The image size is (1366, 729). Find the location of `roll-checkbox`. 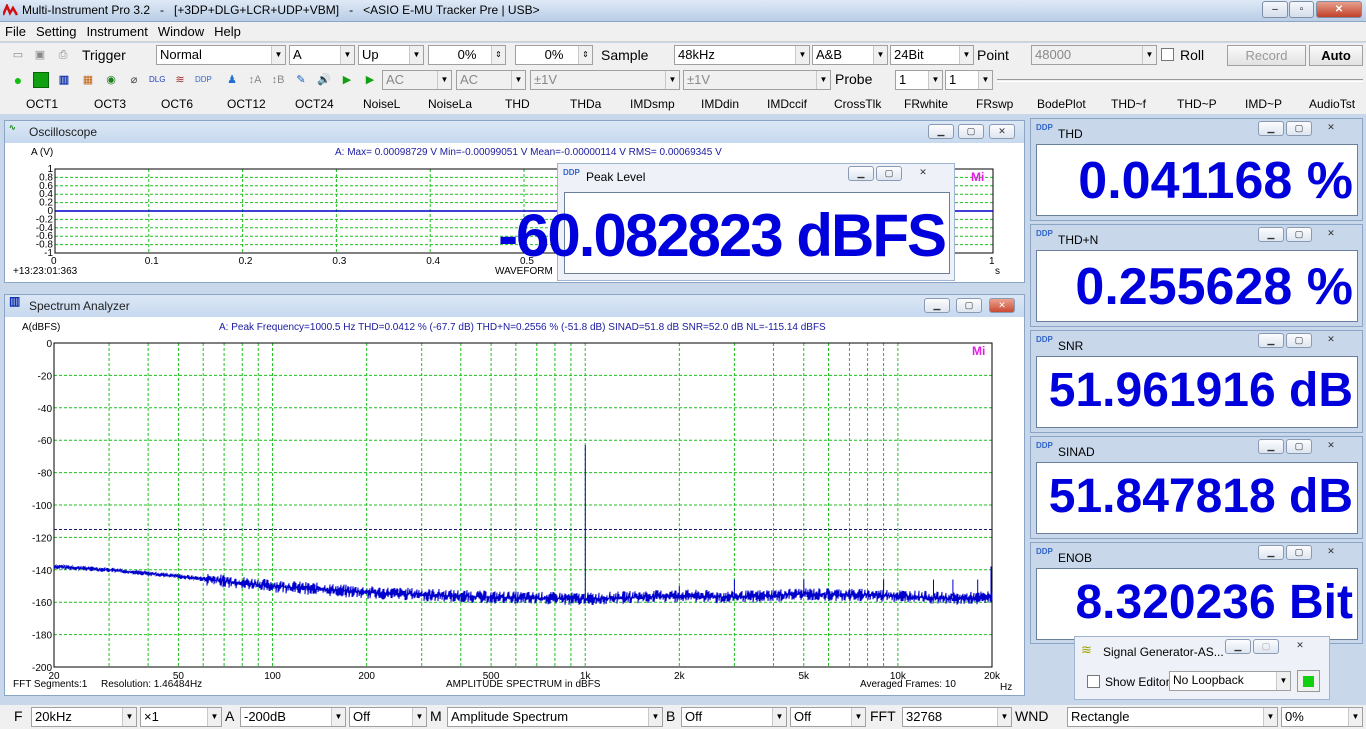

roll-checkbox is located at coordinates (1167, 54).